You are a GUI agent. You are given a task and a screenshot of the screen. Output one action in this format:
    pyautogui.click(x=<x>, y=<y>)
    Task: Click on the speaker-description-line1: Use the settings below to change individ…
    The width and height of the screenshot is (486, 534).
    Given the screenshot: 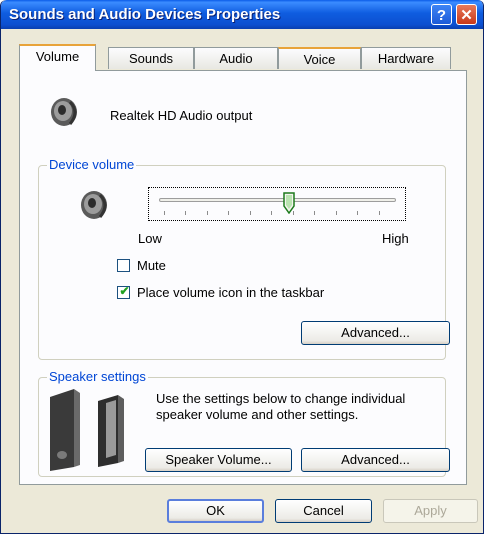 What is the action you would take?
    pyautogui.click(x=281, y=398)
    